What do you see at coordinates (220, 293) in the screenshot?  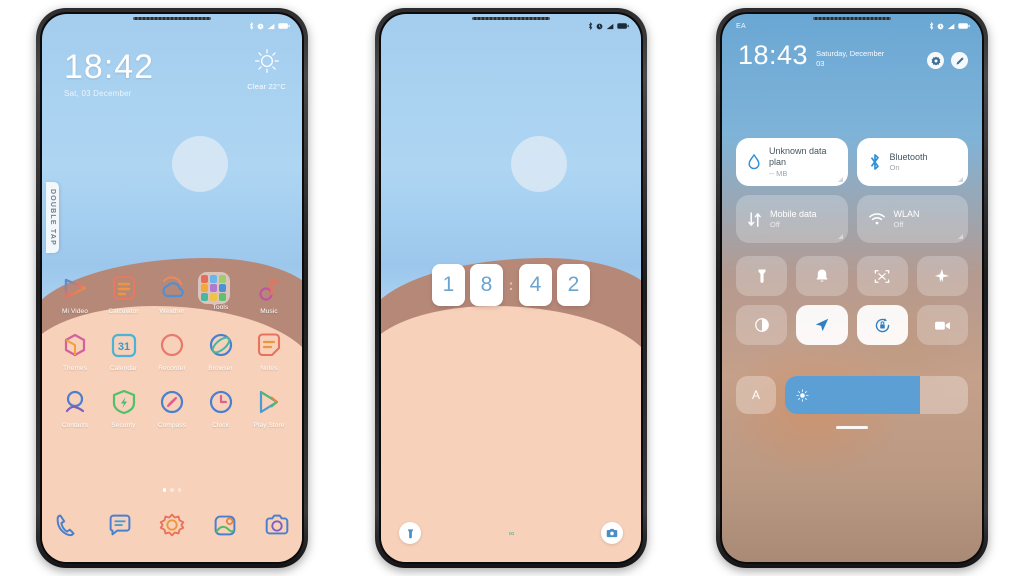 I see `app-tools-folder: Tools` at bounding box center [220, 293].